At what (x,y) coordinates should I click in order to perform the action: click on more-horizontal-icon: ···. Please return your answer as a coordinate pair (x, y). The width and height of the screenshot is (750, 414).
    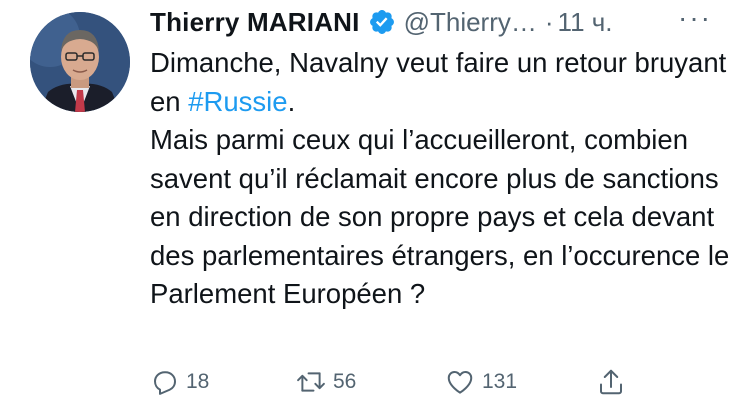
    Looking at the image, I should click on (695, 18).